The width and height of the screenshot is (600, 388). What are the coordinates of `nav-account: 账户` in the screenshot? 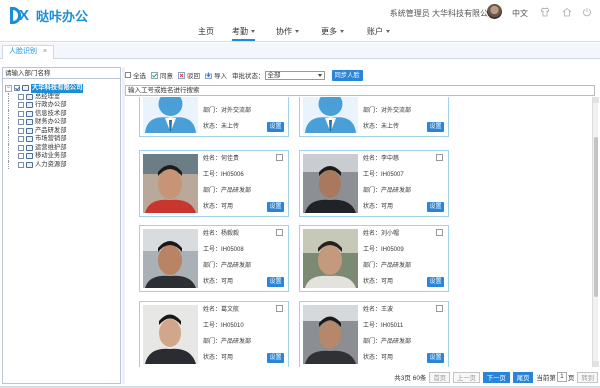 It's located at (378, 34).